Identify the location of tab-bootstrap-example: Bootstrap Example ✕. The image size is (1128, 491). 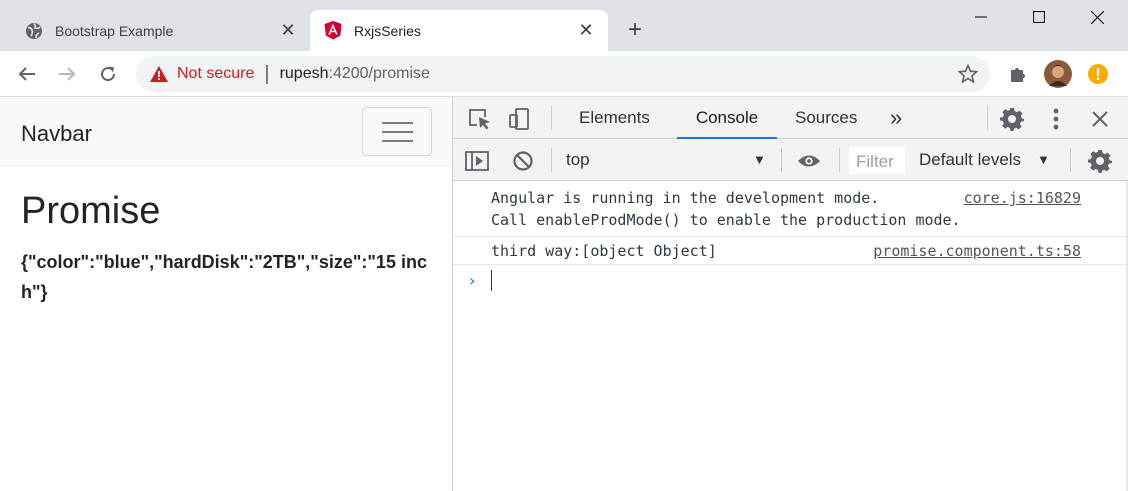
(155, 30).